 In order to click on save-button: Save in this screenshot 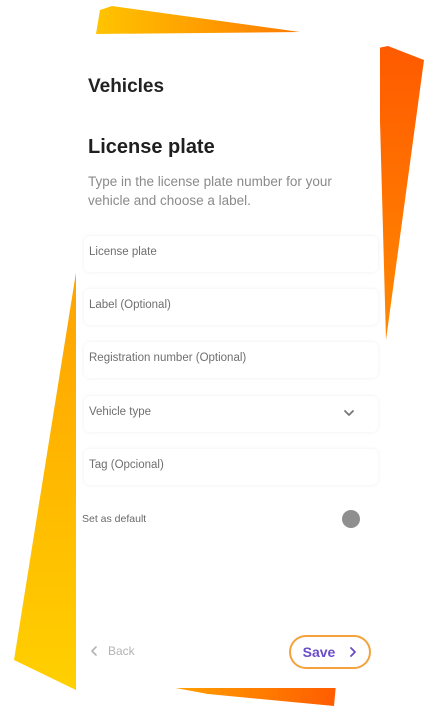, I will do `click(330, 652)`.